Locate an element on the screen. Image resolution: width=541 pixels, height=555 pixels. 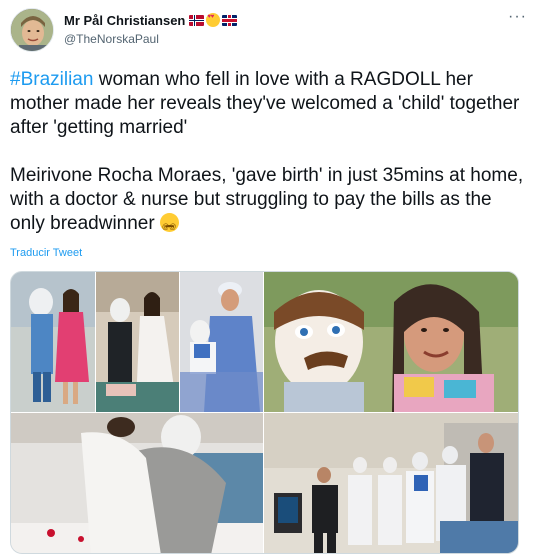
smiling-face-with-heart-eyes-icon is located at coordinates (213, 20).